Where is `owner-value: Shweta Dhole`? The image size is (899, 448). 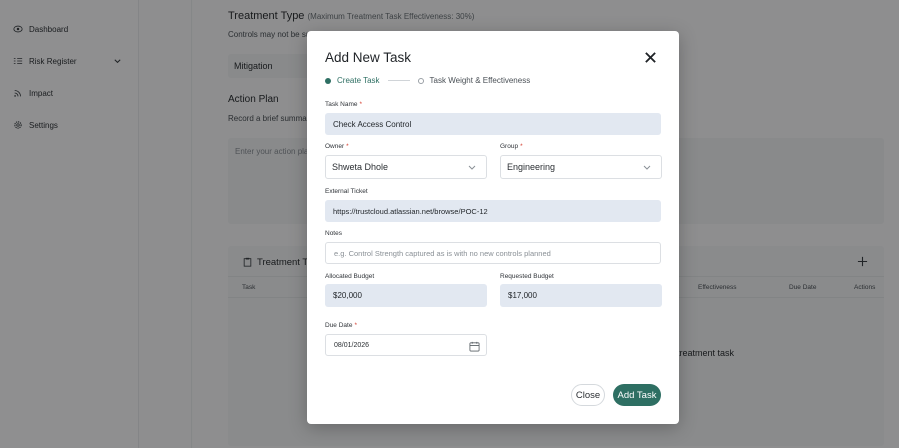 owner-value: Shweta Dhole is located at coordinates (360, 167).